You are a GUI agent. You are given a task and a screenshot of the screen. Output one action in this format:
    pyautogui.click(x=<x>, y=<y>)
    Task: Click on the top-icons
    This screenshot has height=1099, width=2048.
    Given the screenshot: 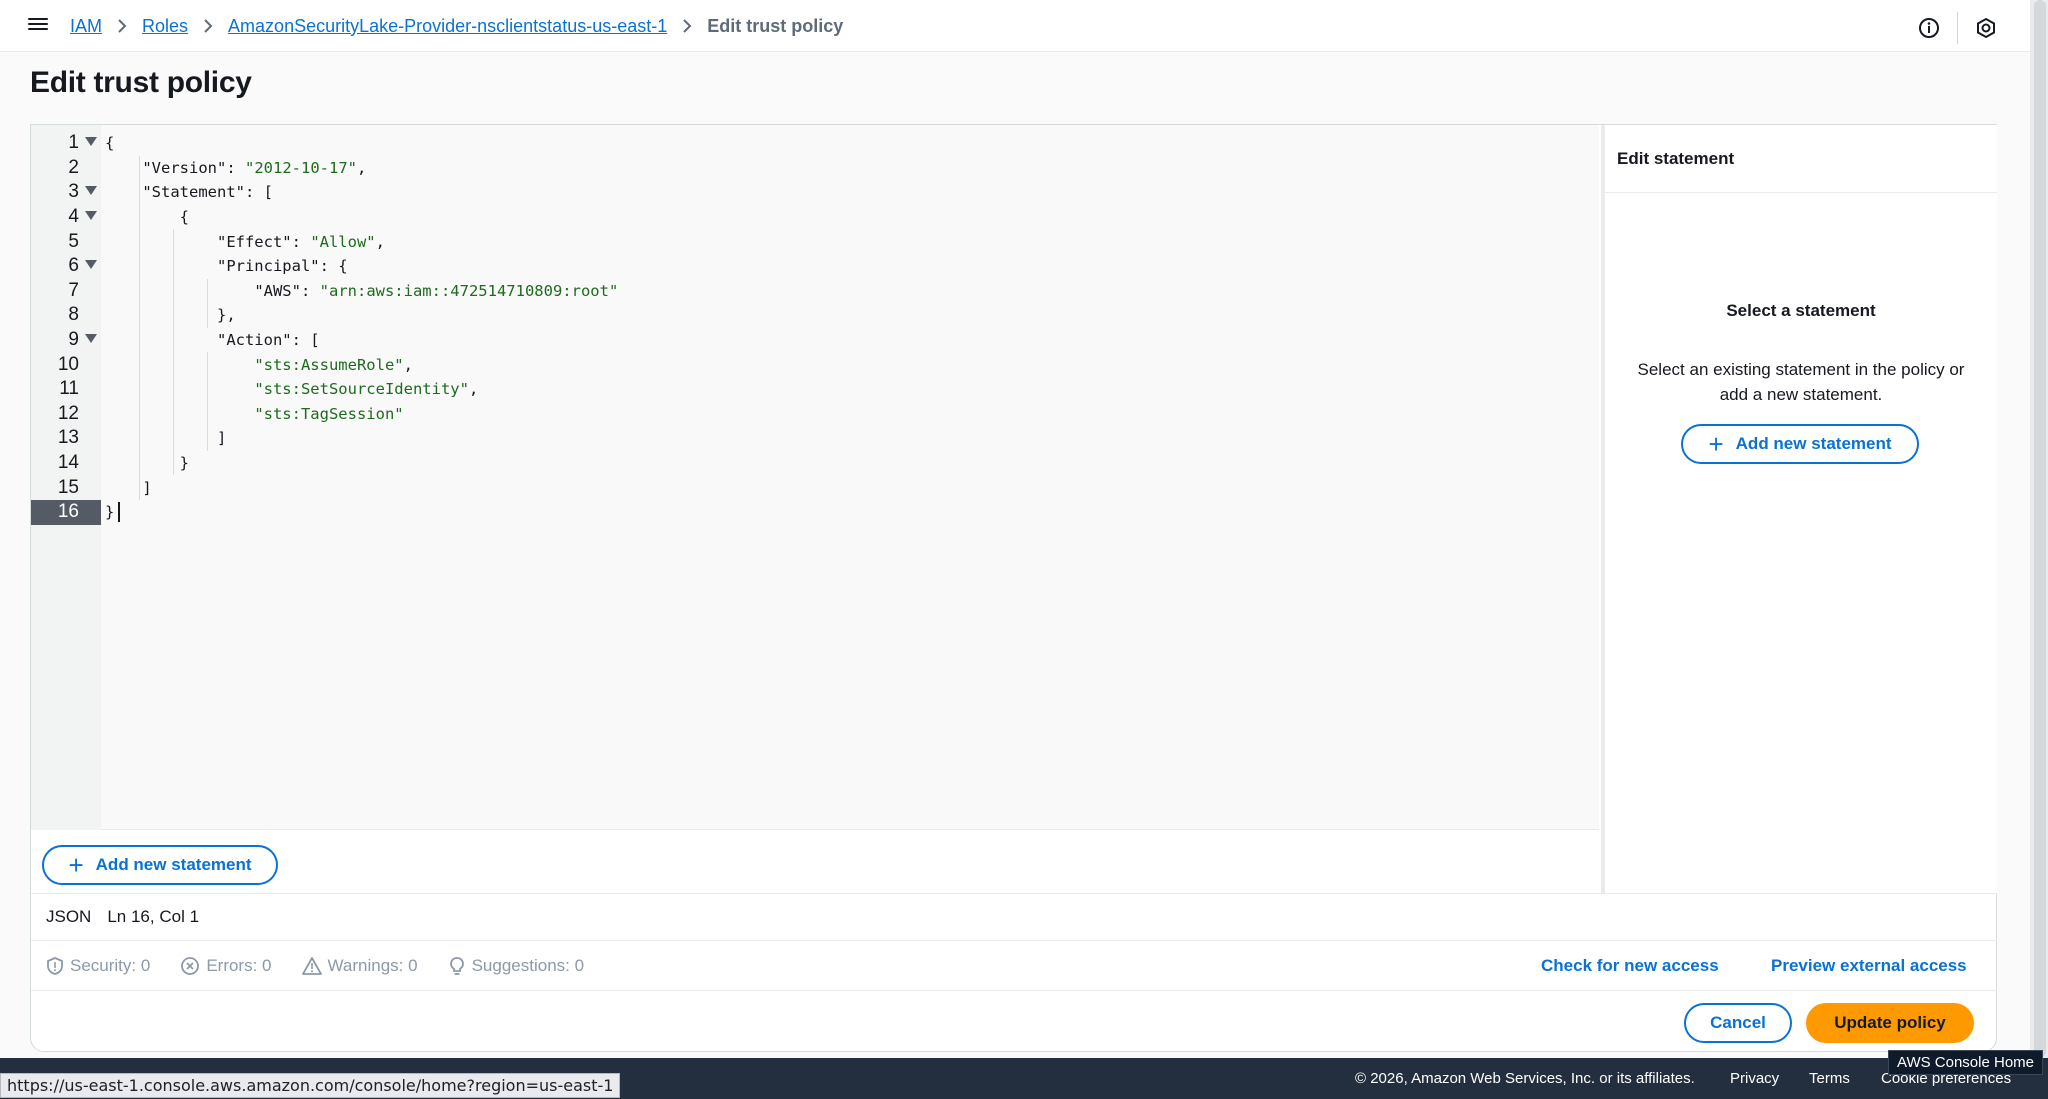 What is the action you would take?
    pyautogui.click(x=1957, y=28)
    